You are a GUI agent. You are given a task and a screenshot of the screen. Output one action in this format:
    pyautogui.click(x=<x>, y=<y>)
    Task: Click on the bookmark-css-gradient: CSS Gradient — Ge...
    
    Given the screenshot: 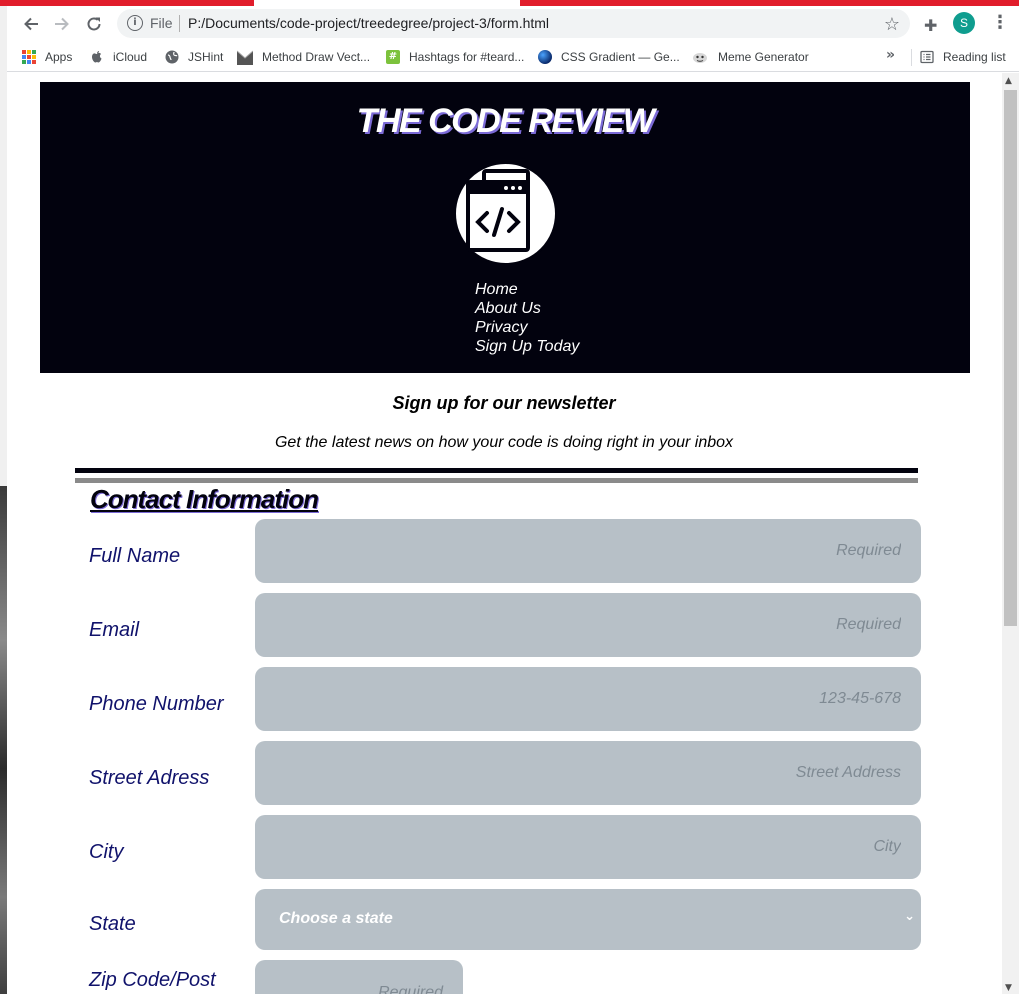 What is the action you would take?
    pyautogui.click(x=609, y=57)
    